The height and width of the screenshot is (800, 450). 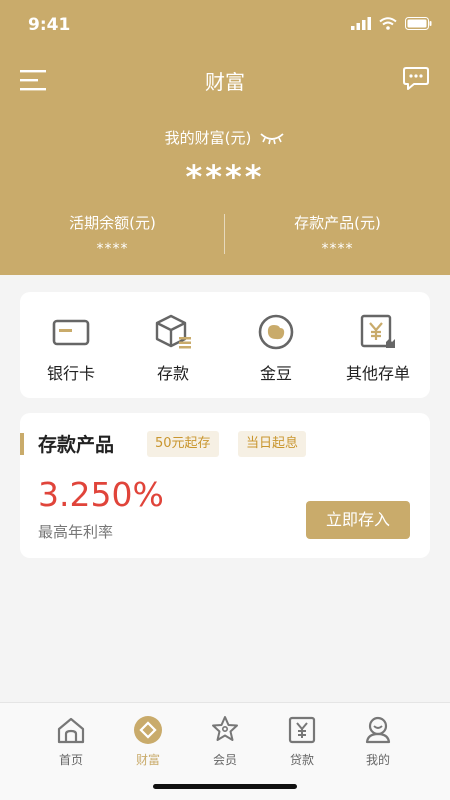 I want to click on wealth-label-row: 我的财富(元), so click(x=225, y=137).